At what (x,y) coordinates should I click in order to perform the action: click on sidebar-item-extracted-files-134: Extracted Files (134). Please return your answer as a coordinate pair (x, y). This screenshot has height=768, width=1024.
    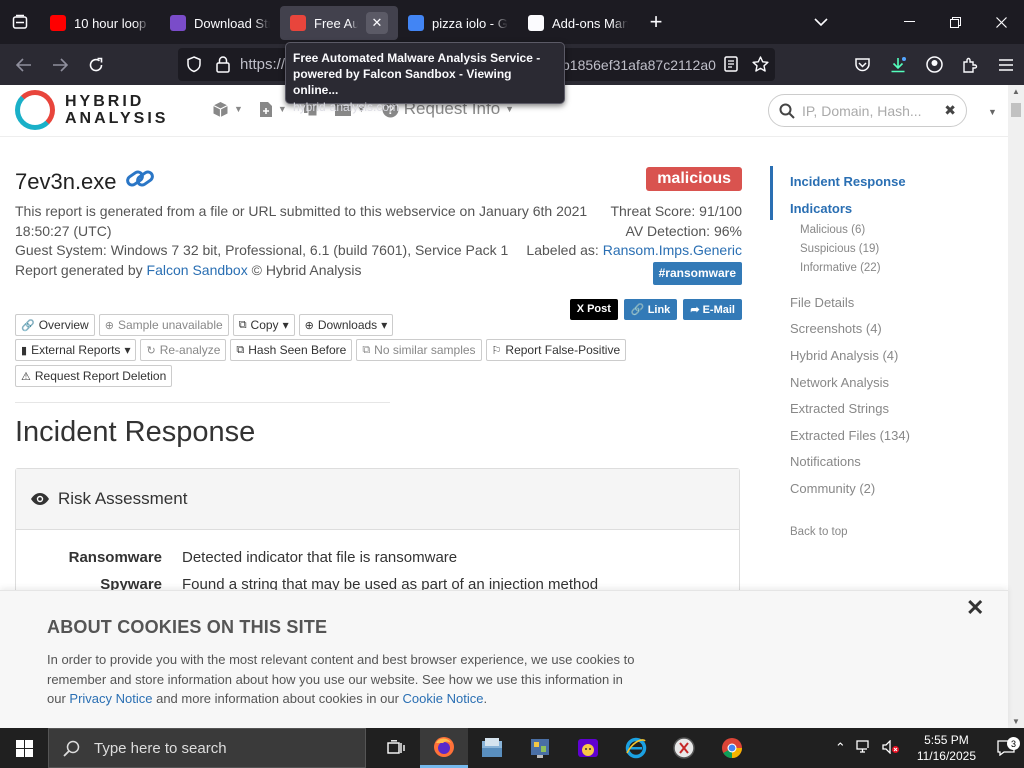
    Looking at the image, I should click on (850, 435).